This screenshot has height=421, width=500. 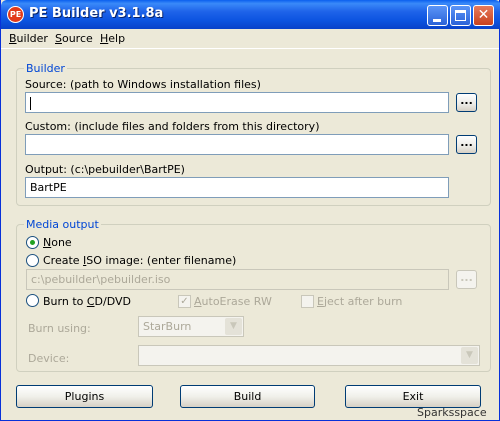 I want to click on source-input, so click(x=237, y=102).